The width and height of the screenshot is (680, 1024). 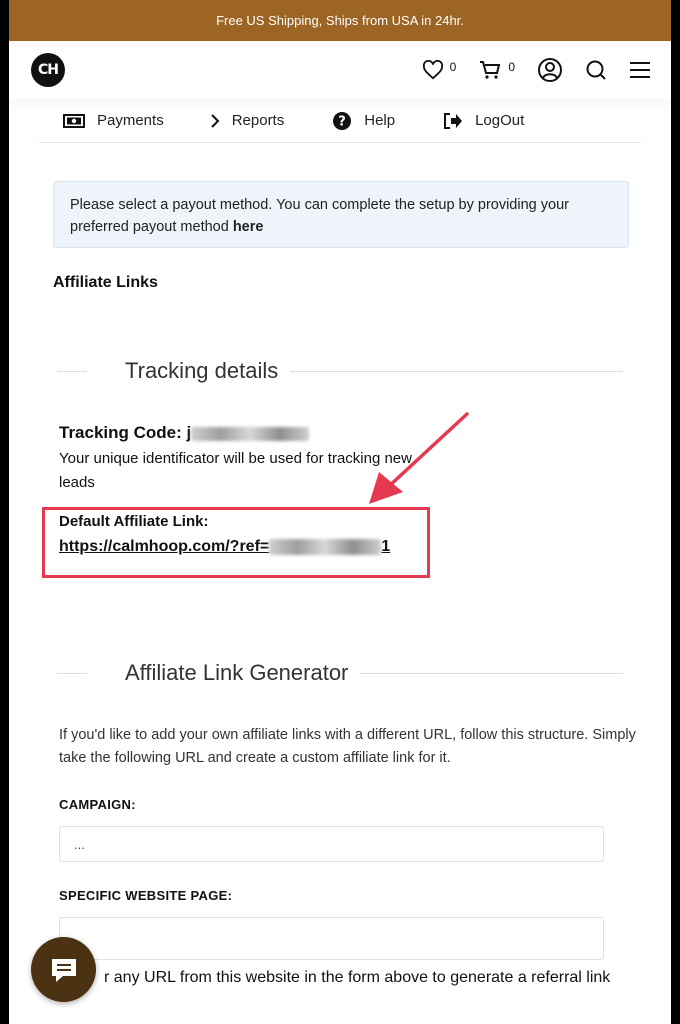 I want to click on search-button, so click(x=596, y=70).